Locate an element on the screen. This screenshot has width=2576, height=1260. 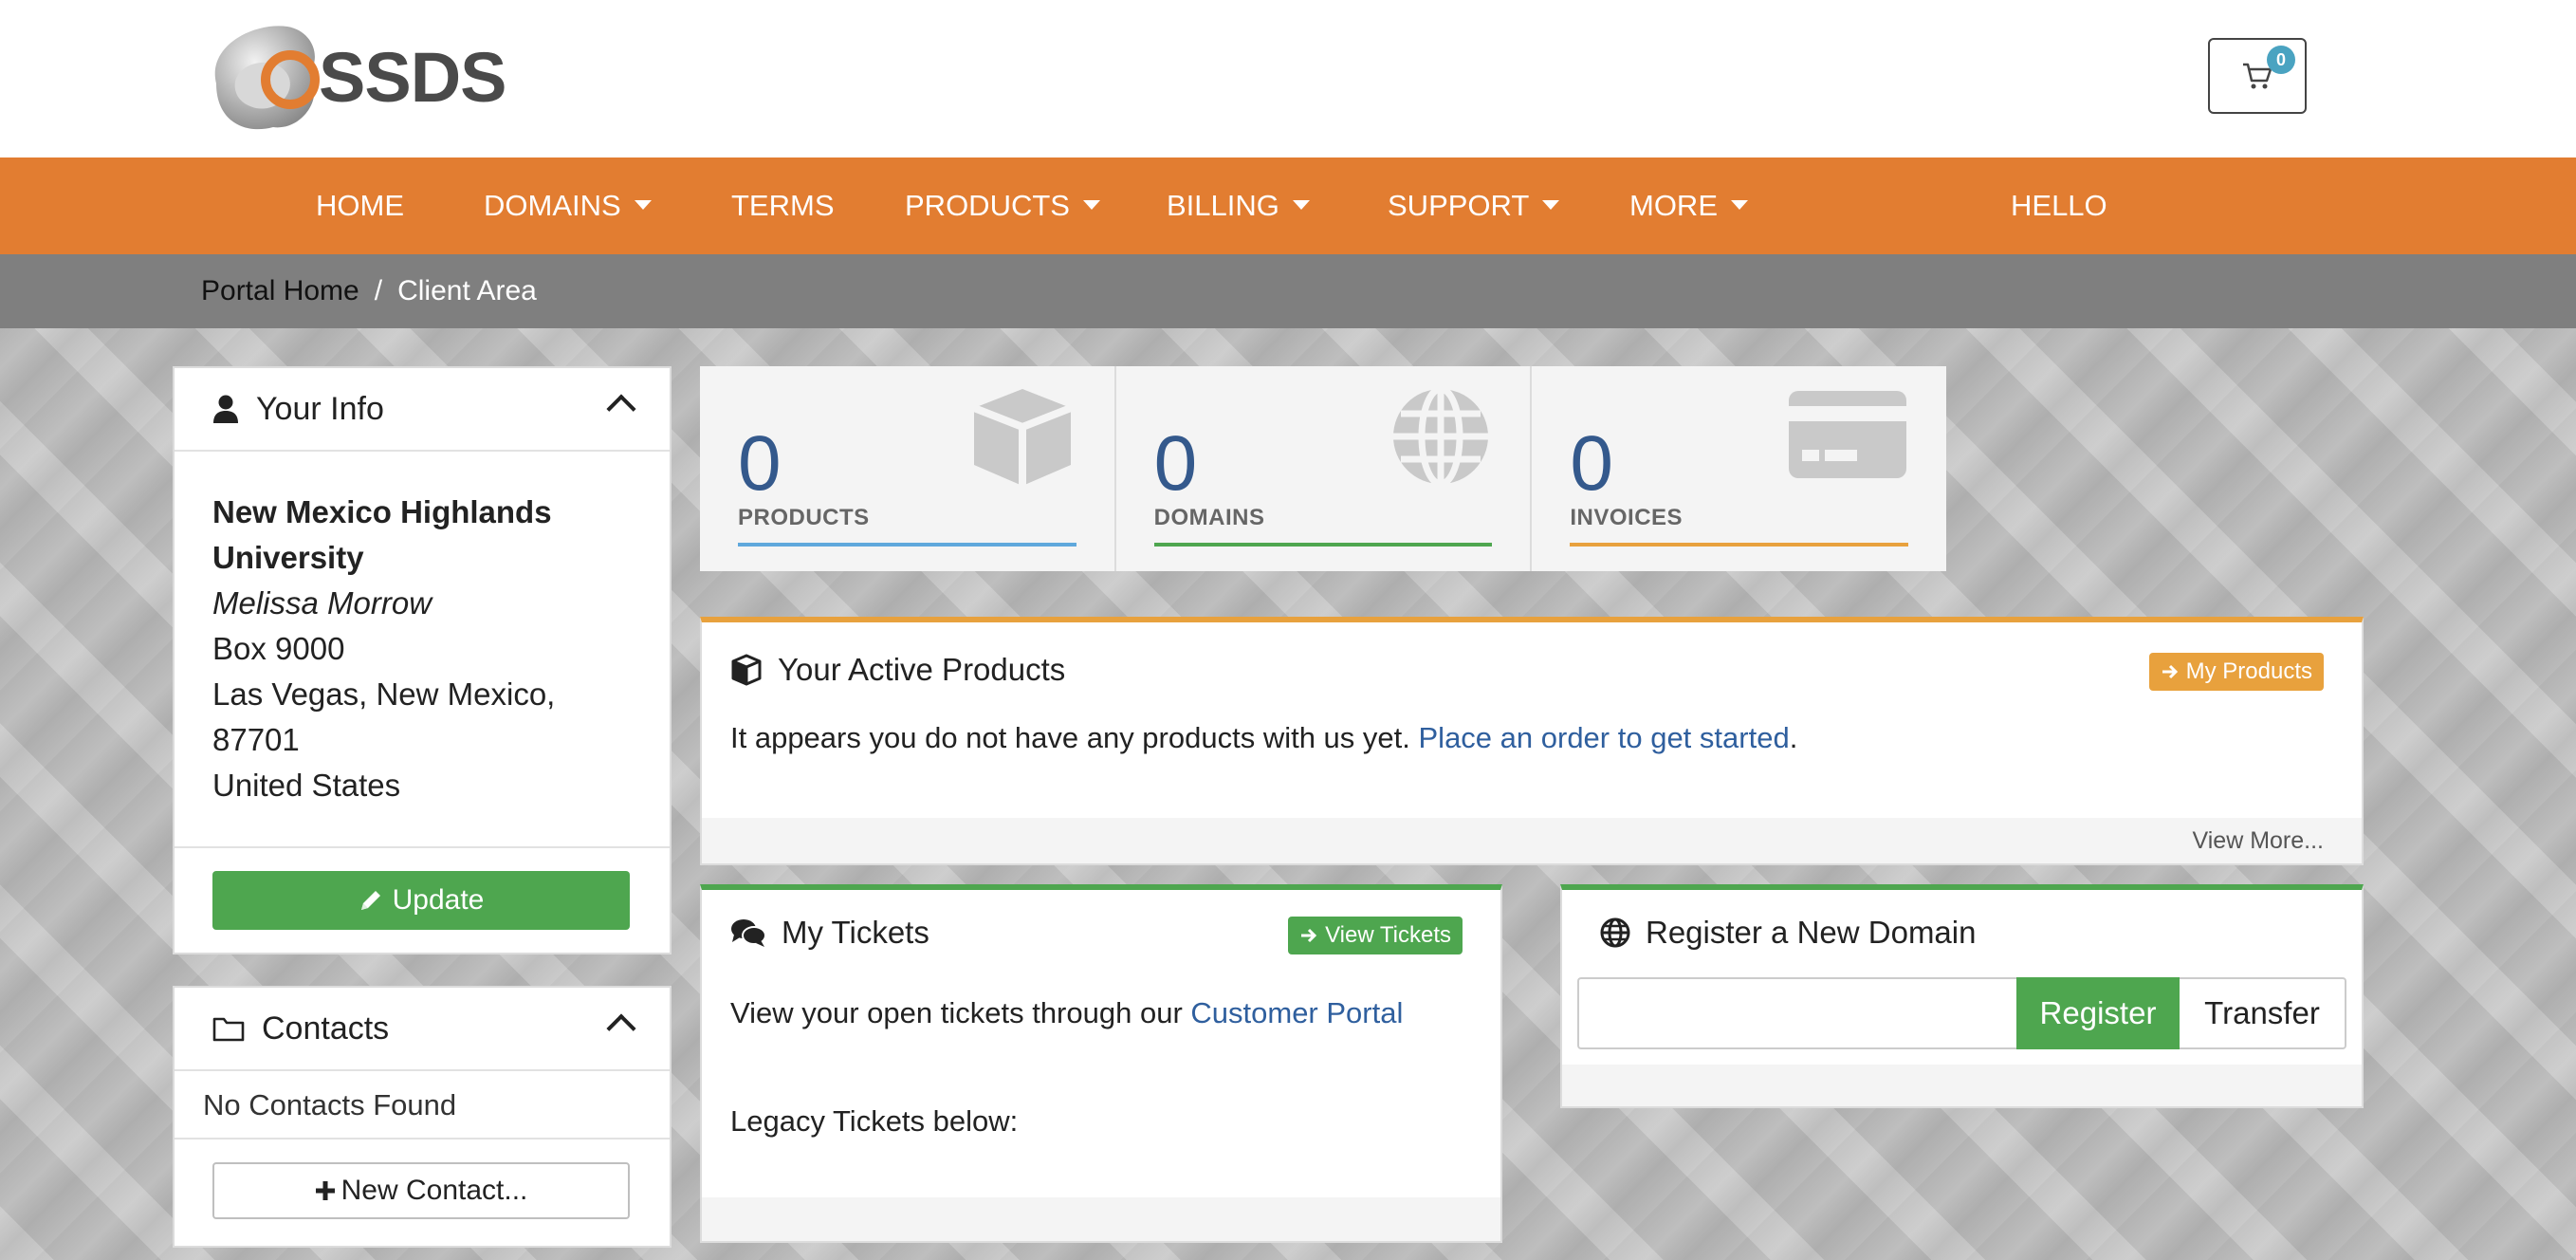
stat-invoices-value: 0 is located at coordinates (1591, 464).